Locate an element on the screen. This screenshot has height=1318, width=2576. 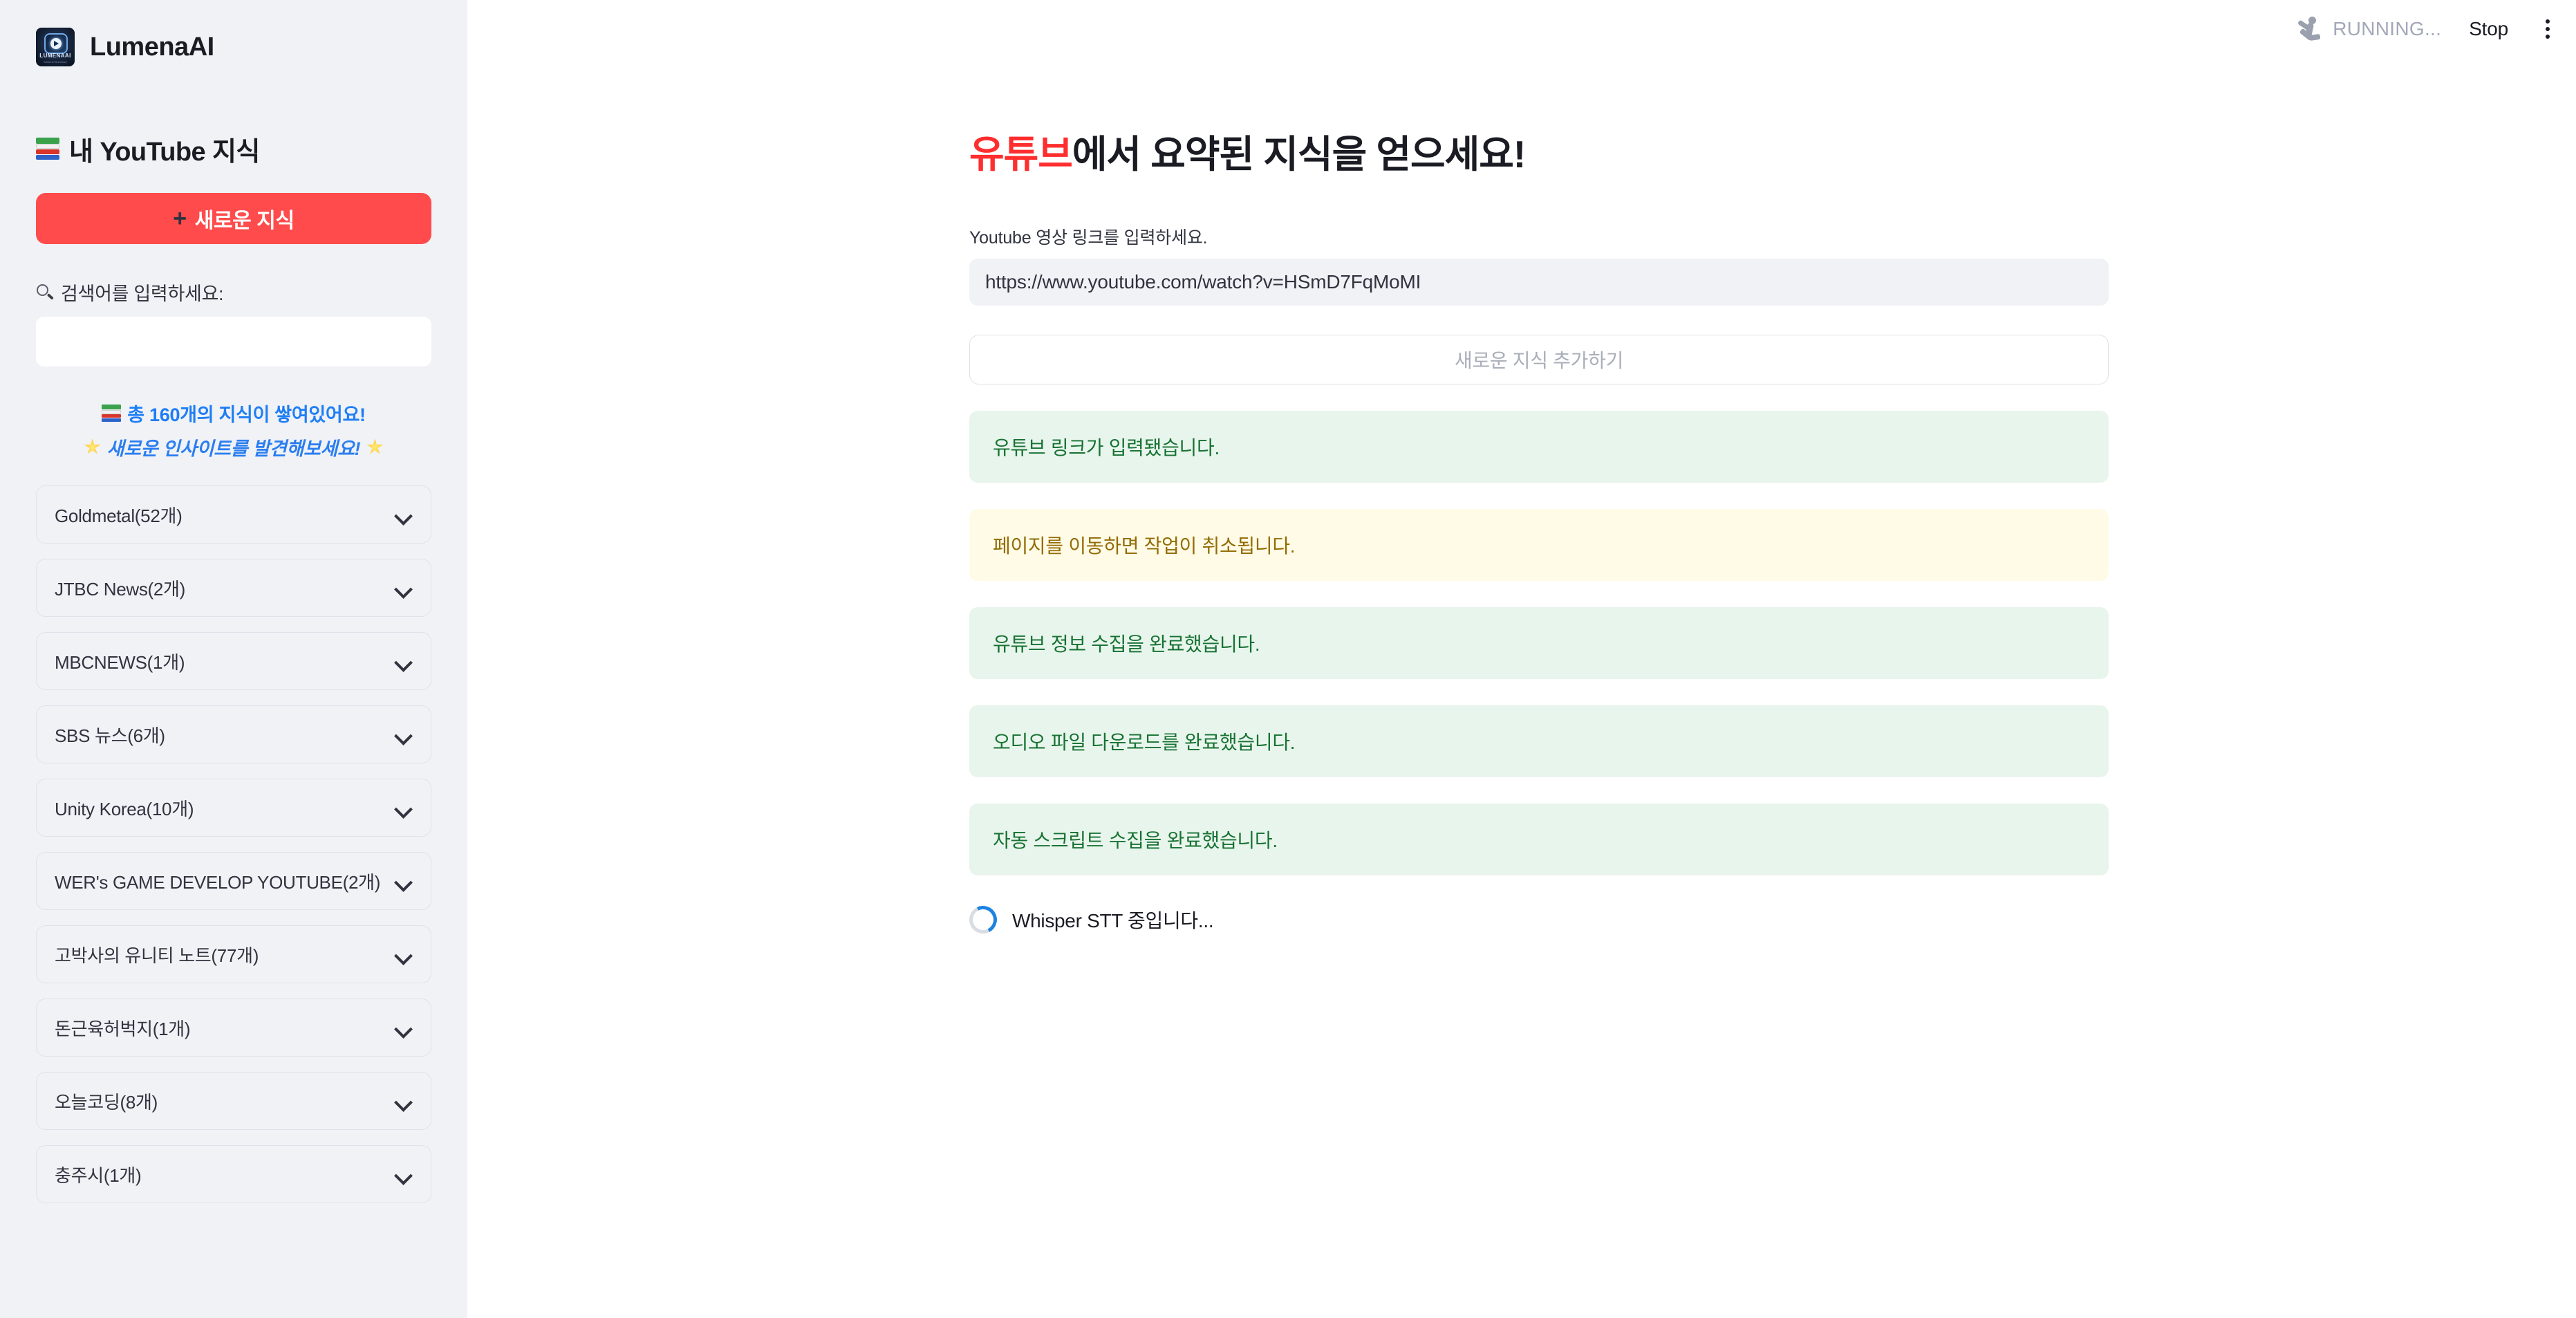
expander-label: 고박사의 유니티 노트(77개) is located at coordinates (157, 955).